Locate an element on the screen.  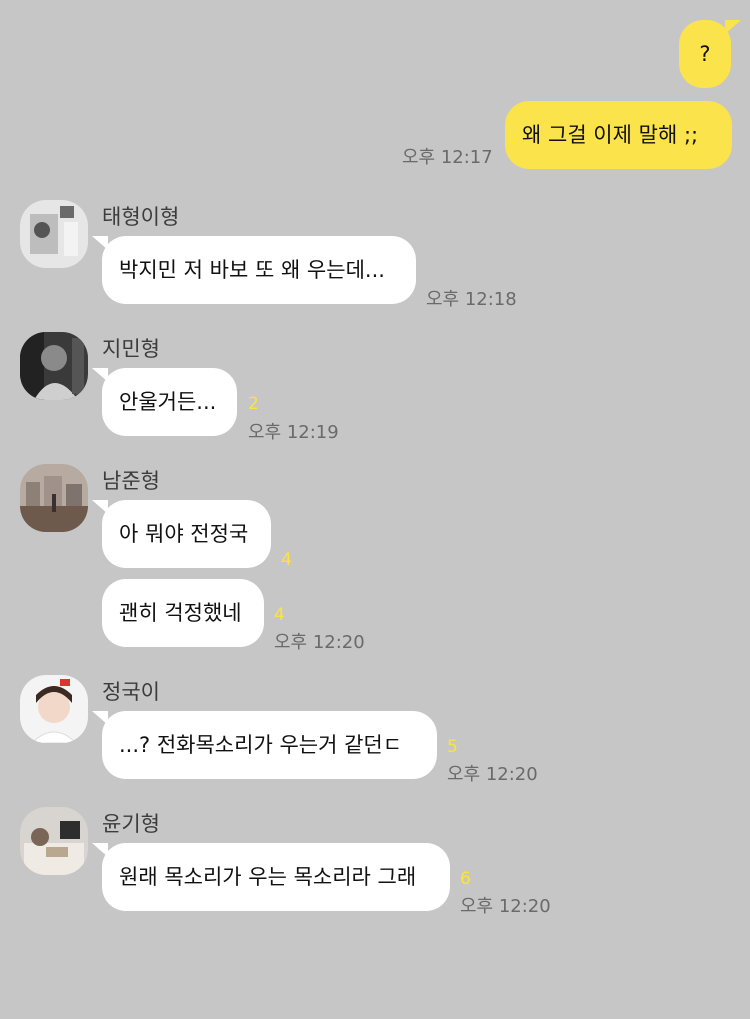
timestamp: 오후 12:19 is located at coordinates (293, 432).